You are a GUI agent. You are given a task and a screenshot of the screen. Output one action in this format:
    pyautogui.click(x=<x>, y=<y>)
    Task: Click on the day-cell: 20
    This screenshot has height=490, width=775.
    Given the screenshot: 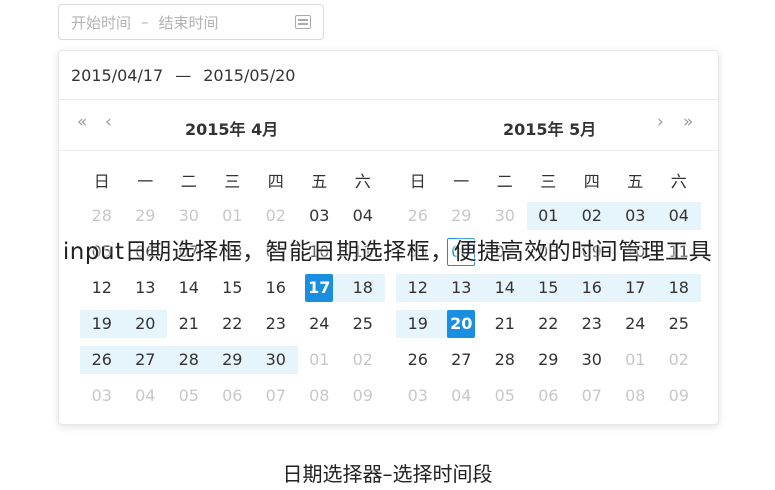 What is the action you would take?
    pyautogui.click(x=145, y=324)
    